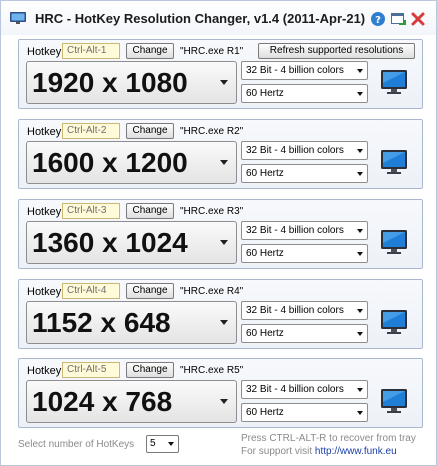 This screenshot has width=437, height=466. I want to click on close-icon, so click(418, 19).